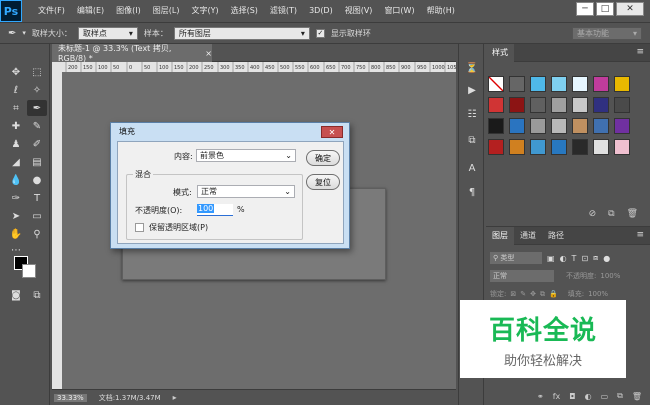 The height and width of the screenshot is (405, 650). I want to click on tab-channels: 通道, so click(528, 236).